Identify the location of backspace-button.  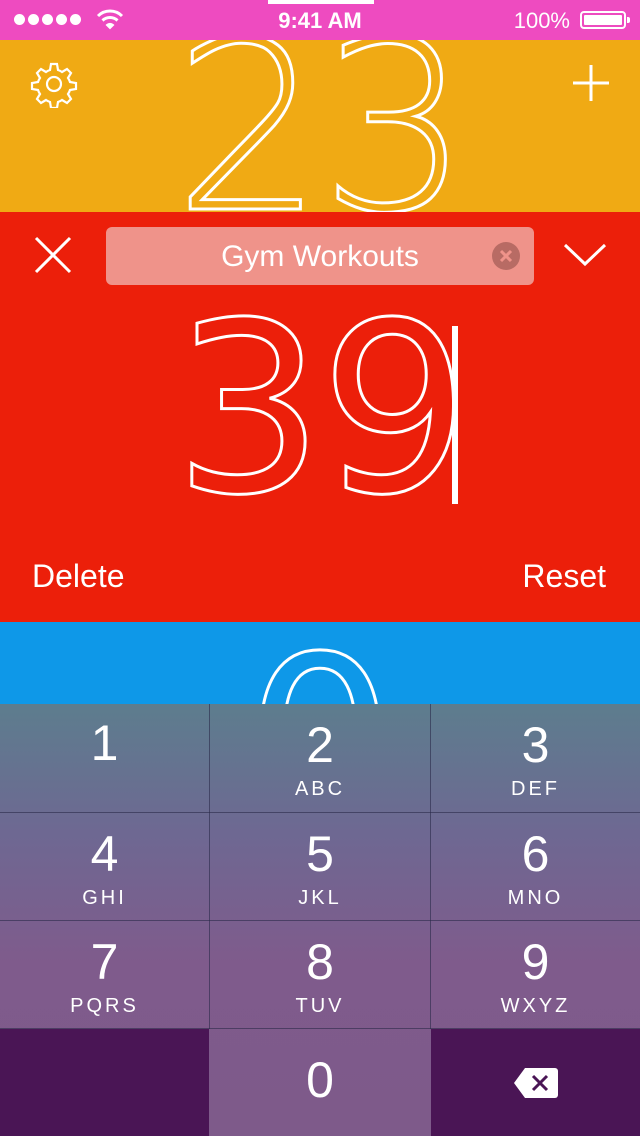
(535, 1082).